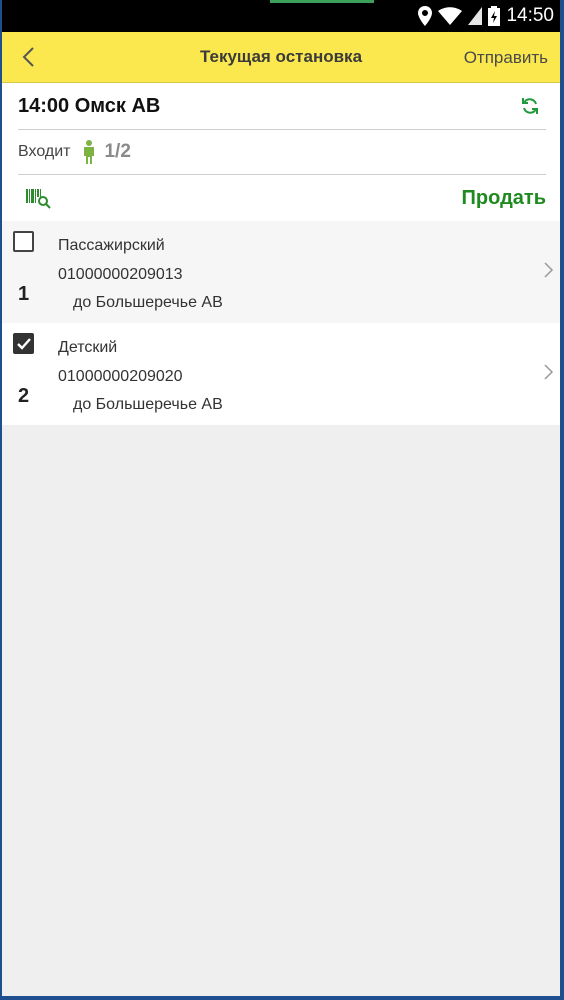 The image size is (564, 1000). Describe the element at coordinates (504, 198) in the screenshot. I see `sell-button: Продать` at that location.